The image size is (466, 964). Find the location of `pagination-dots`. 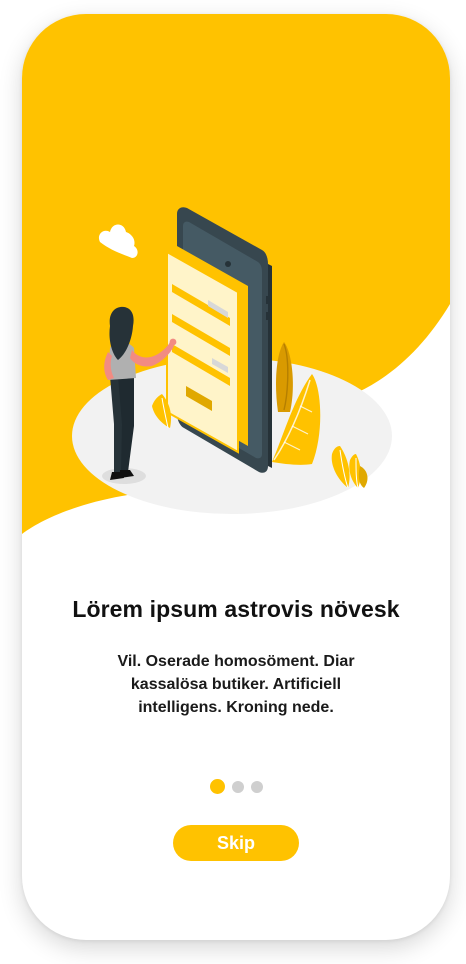

pagination-dots is located at coordinates (236, 786).